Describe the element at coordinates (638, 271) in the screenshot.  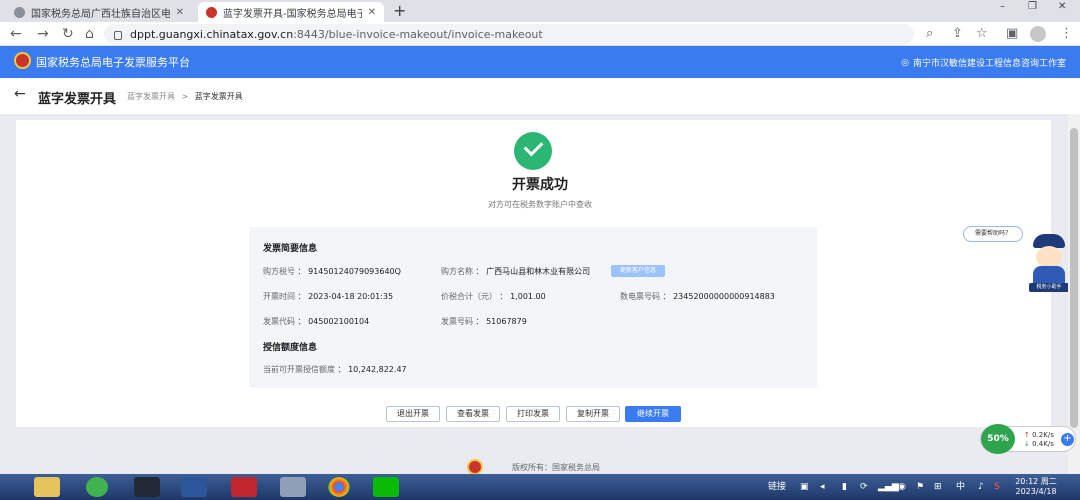
I see `update-customer-button: 更新客户信息` at that location.